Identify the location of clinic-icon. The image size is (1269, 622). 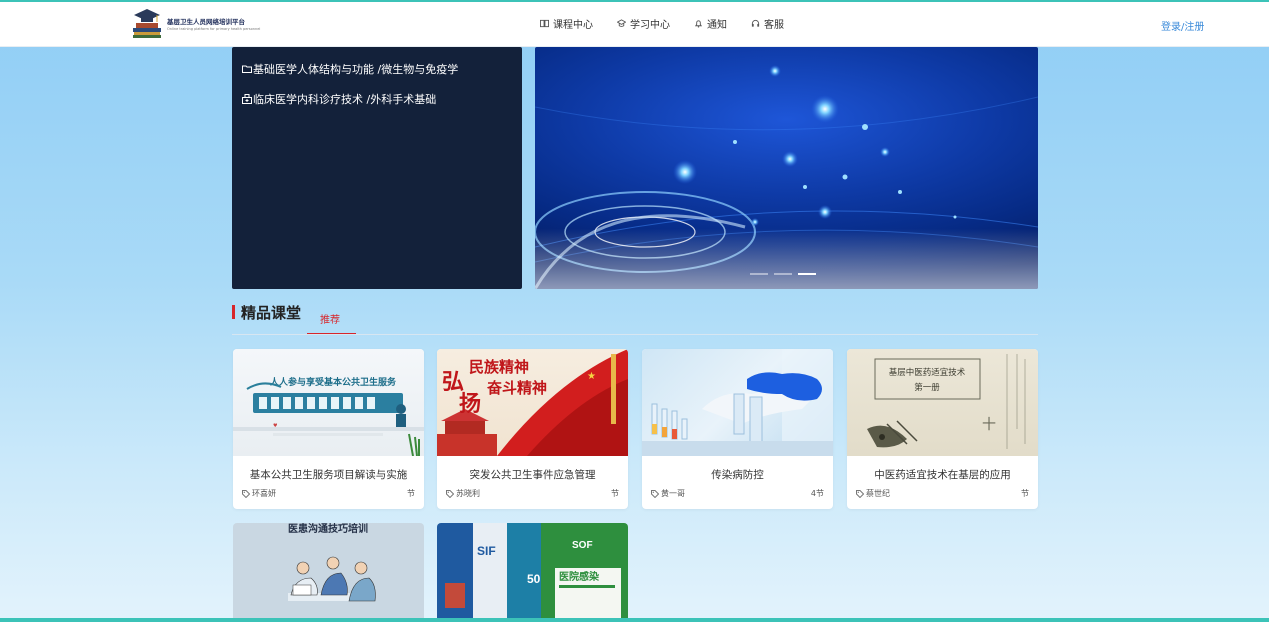
(247, 99).